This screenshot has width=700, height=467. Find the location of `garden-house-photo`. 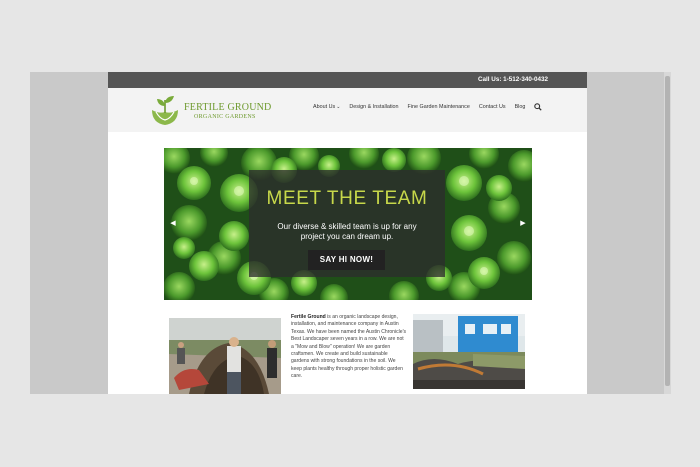

garden-house-photo is located at coordinates (469, 351).